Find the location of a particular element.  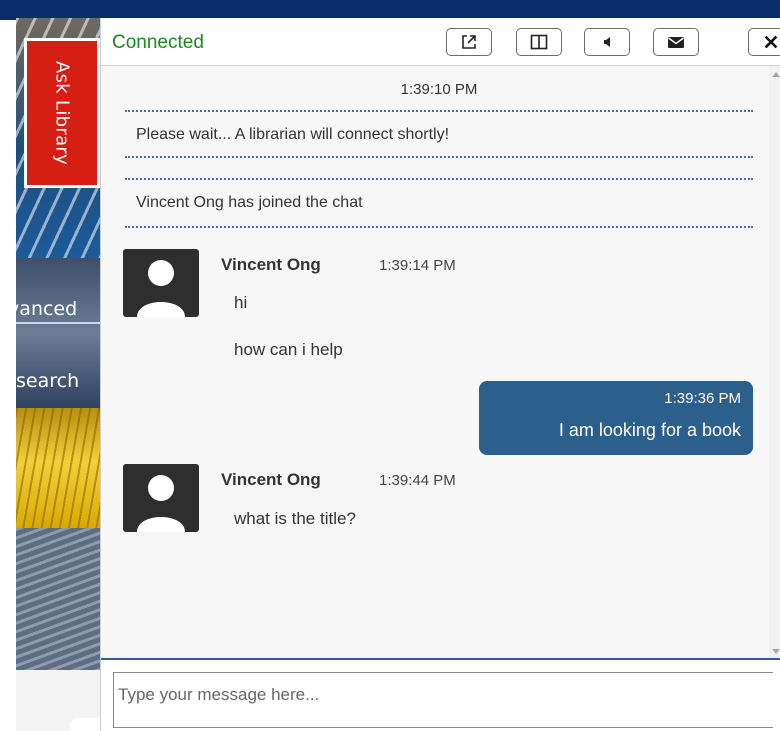

close-chat-button is located at coordinates (764, 42).